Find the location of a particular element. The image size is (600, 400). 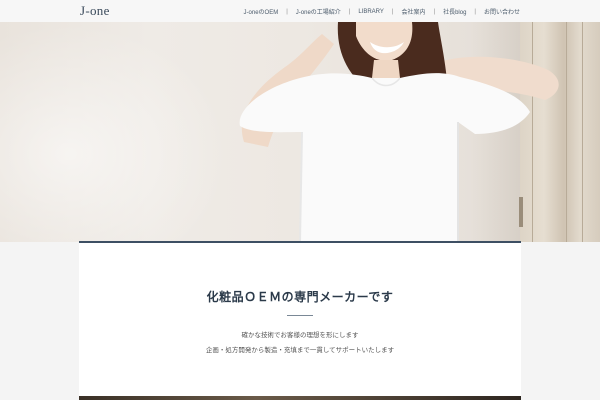

nav-item-contact: お問い合わせ is located at coordinates (502, 11).